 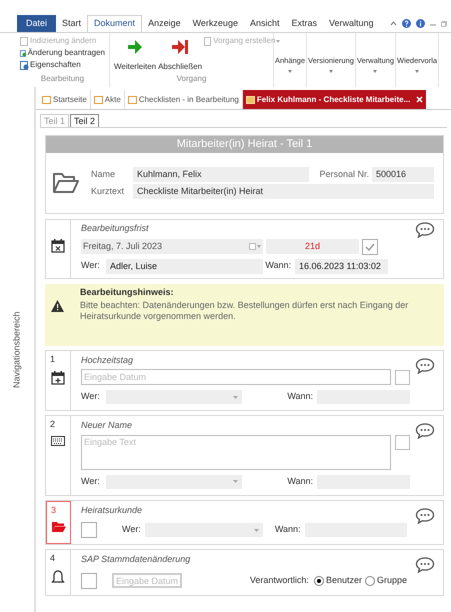 What do you see at coordinates (65, 99) in the screenshot?
I see `document-tab: Startseite` at bounding box center [65, 99].